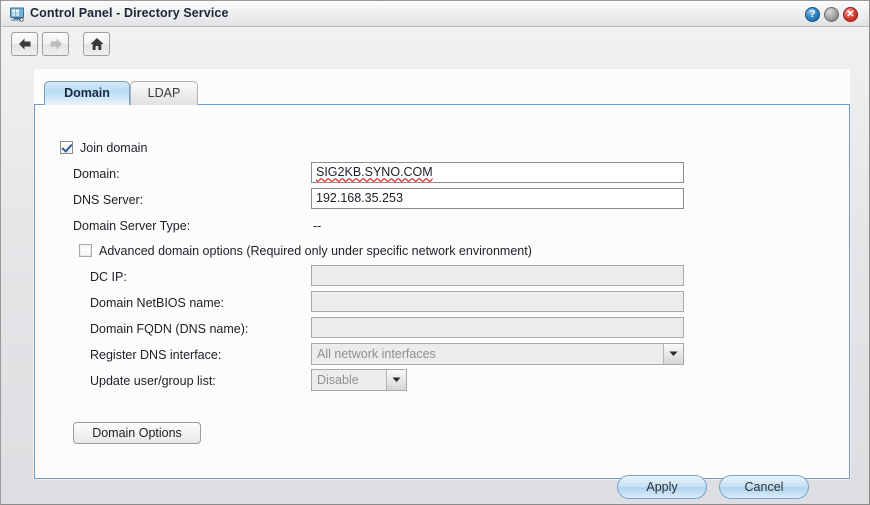 The height and width of the screenshot is (505, 870). I want to click on join-domain-label: Join domain, so click(114, 148).